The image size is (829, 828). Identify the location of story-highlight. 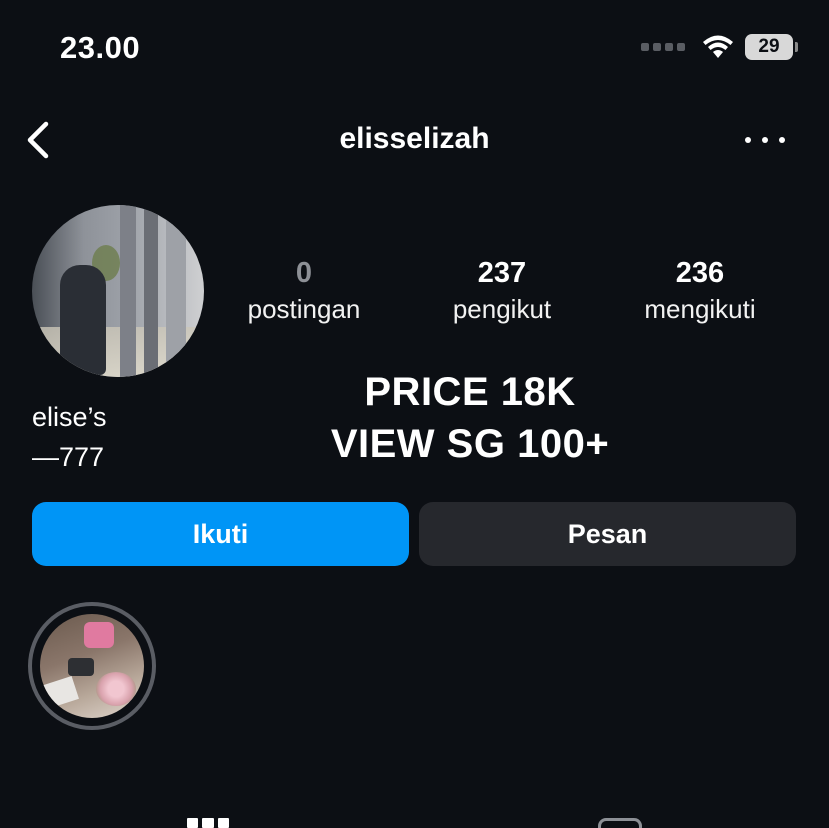
(92, 666).